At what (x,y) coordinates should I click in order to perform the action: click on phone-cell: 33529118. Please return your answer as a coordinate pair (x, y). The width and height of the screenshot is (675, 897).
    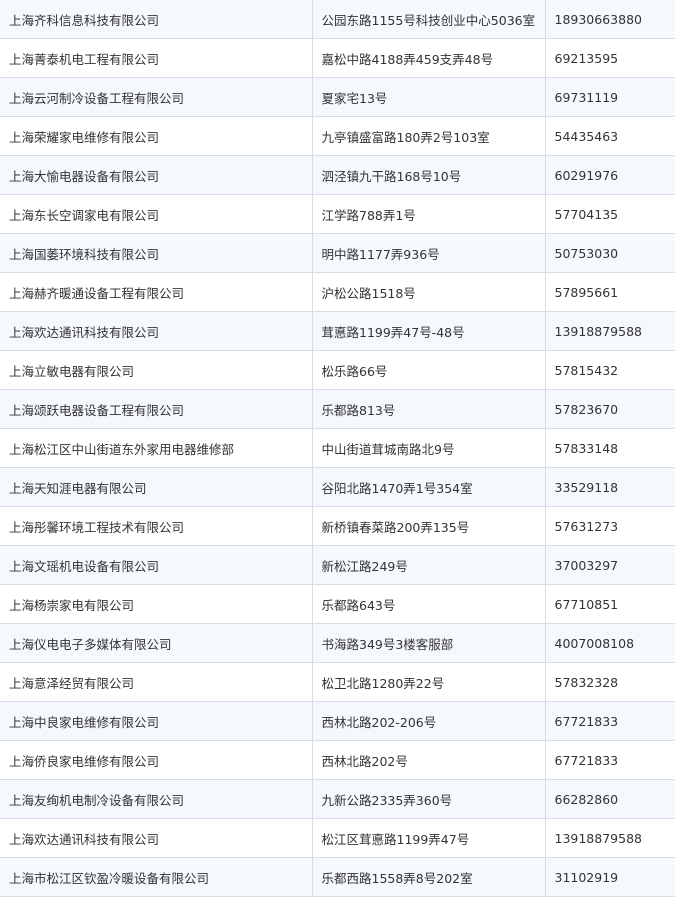
    Looking at the image, I should click on (609, 487).